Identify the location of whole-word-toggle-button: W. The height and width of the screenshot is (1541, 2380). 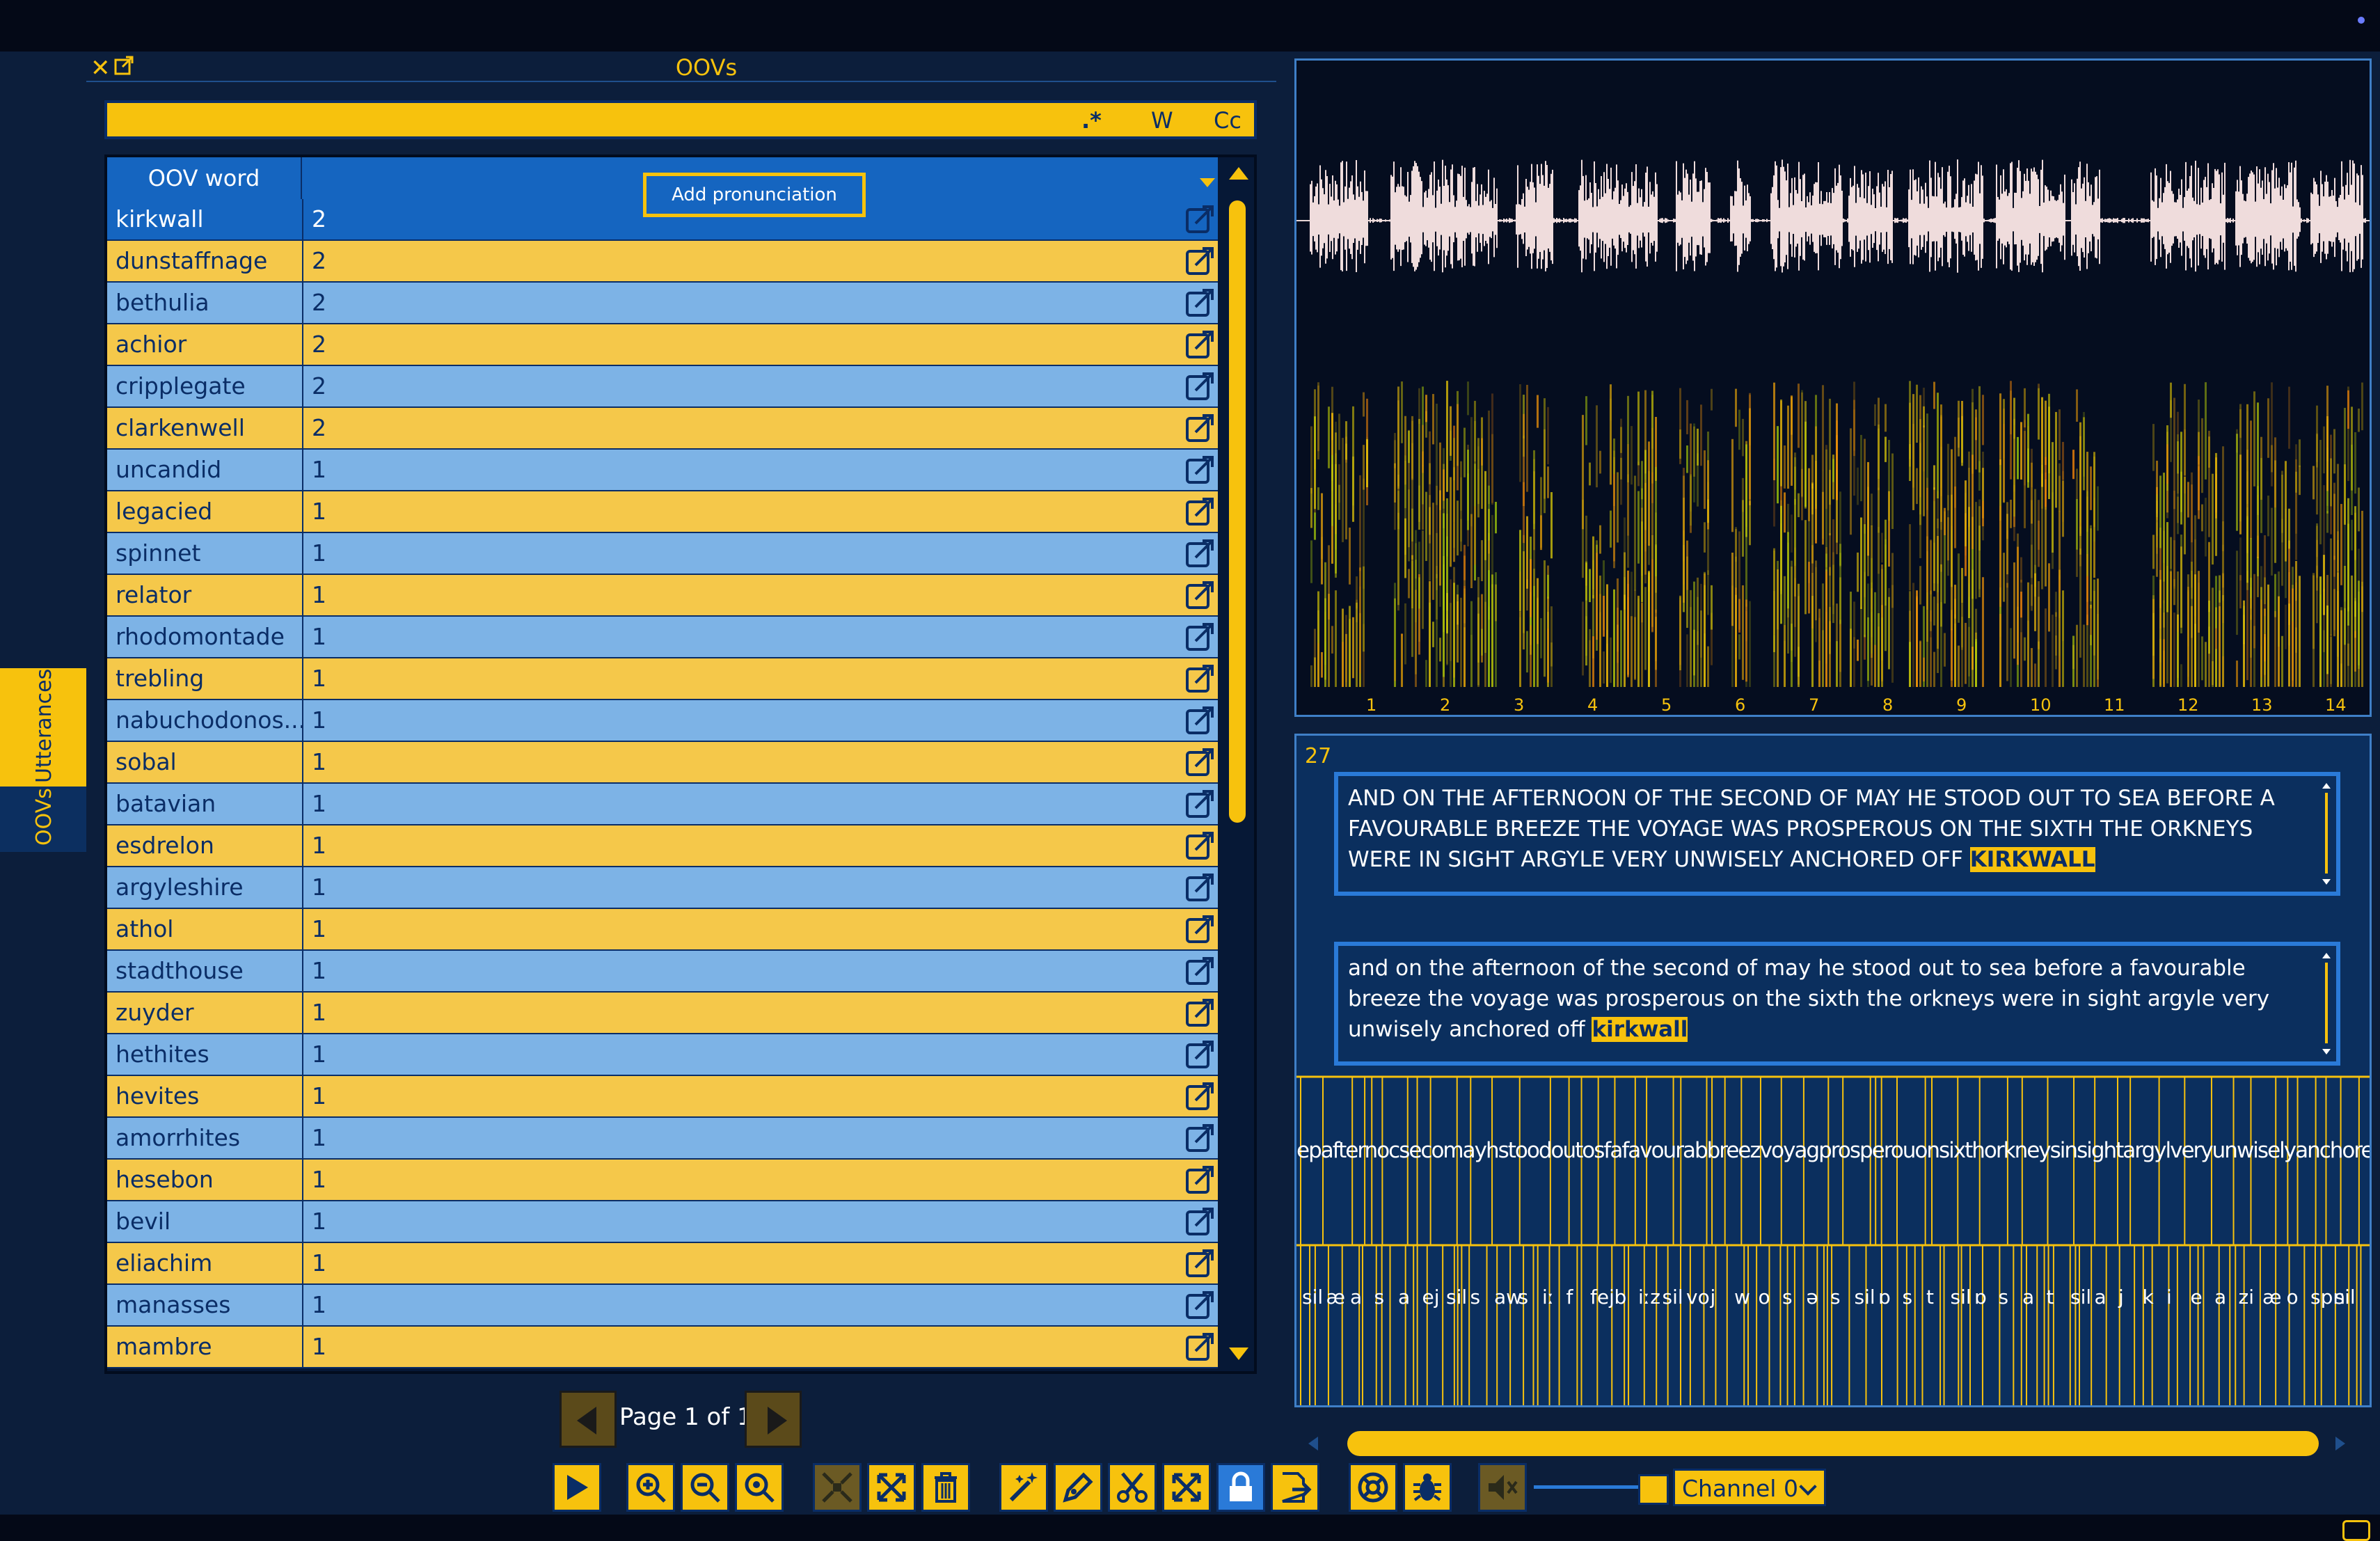
(1162, 120).